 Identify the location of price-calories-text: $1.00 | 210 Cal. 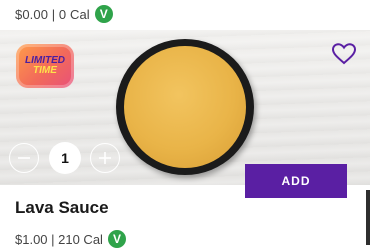
(59, 239).